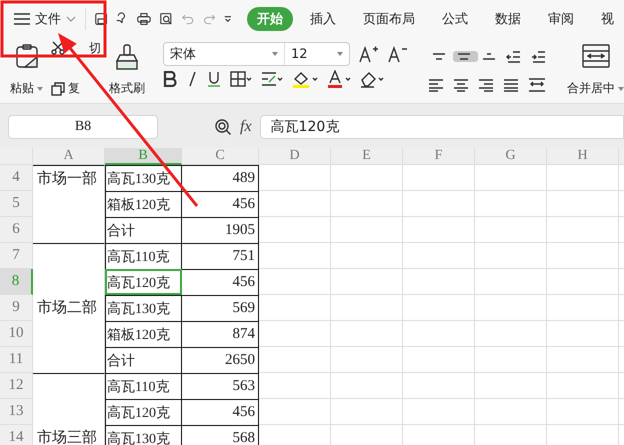 This screenshot has height=445, width=624. Describe the element at coordinates (170, 79) in the screenshot. I see `bold-icon` at that location.